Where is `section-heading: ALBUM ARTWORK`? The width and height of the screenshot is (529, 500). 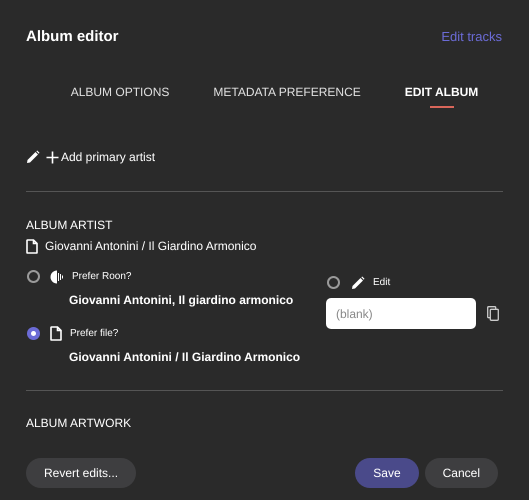
section-heading: ALBUM ARTWORK is located at coordinates (79, 423).